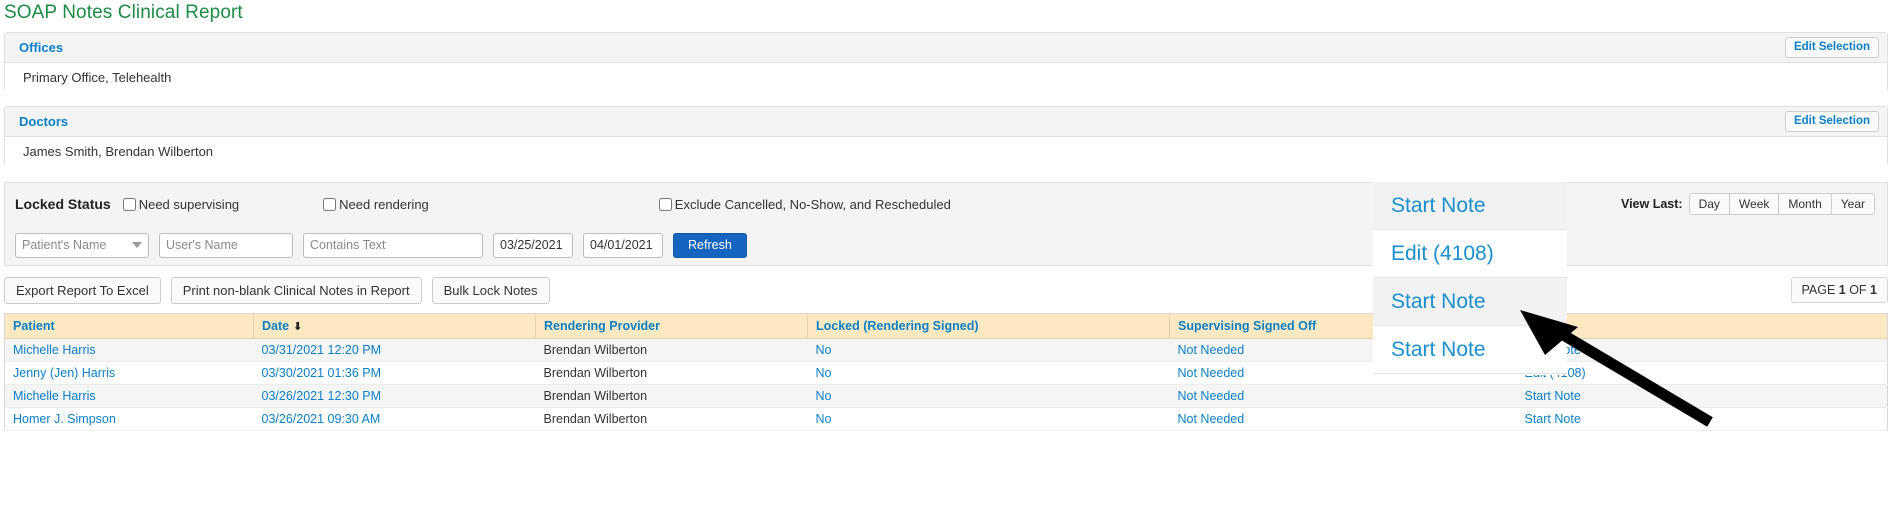 This screenshot has height=521, width=1892. Describe the element at coordinates (1702, 373) in the screenshot. I see `cell-action: Edit (4108)` at that location.